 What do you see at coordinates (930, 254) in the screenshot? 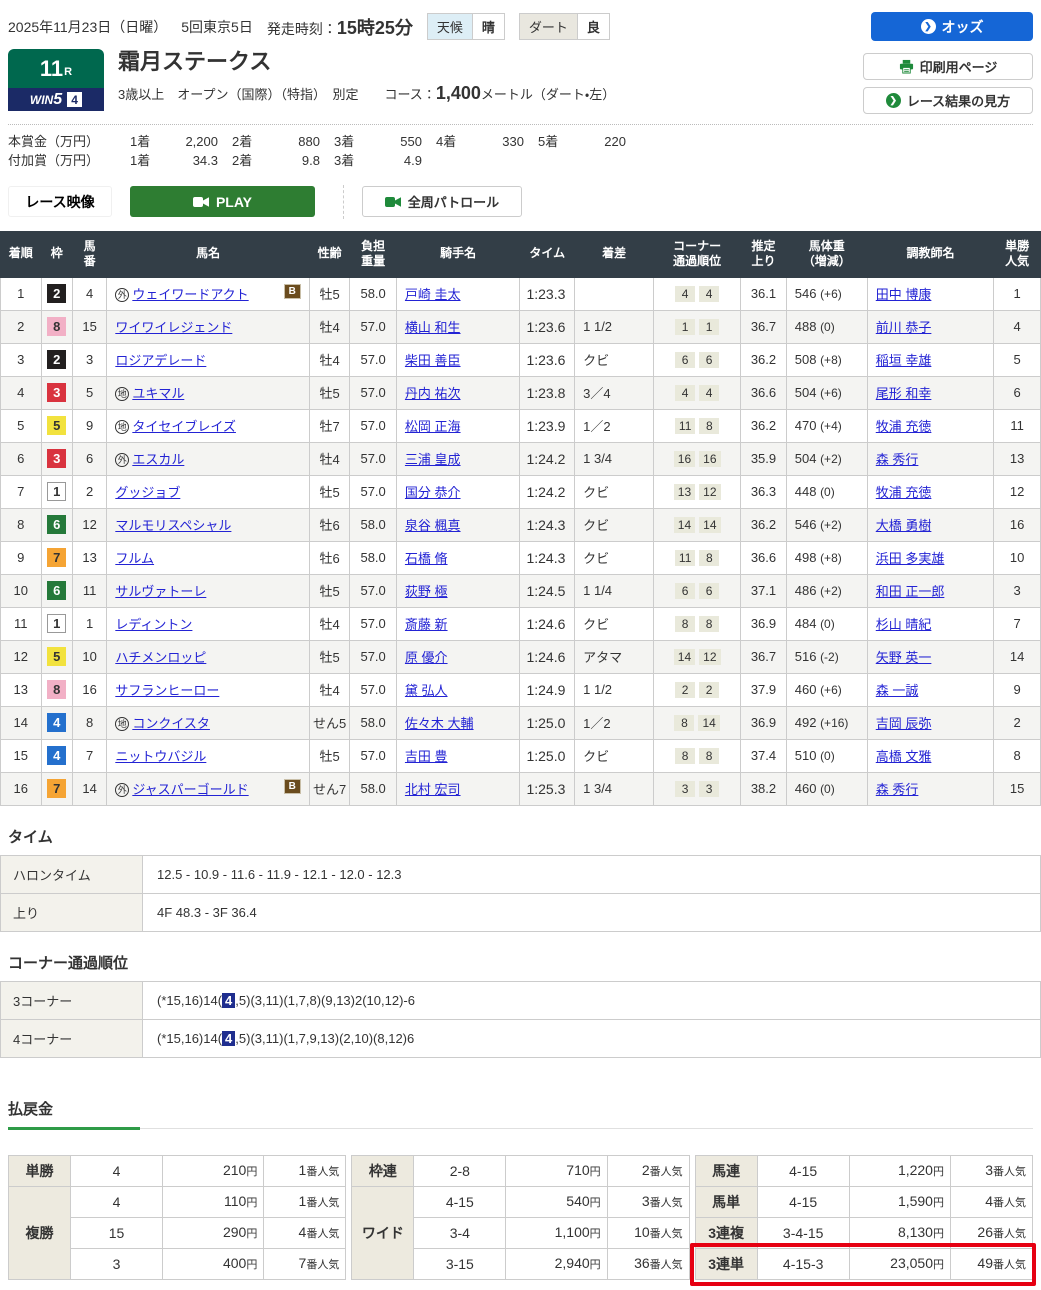
I see `results-column-header: 調教師名` at bounding box center [930, 254].